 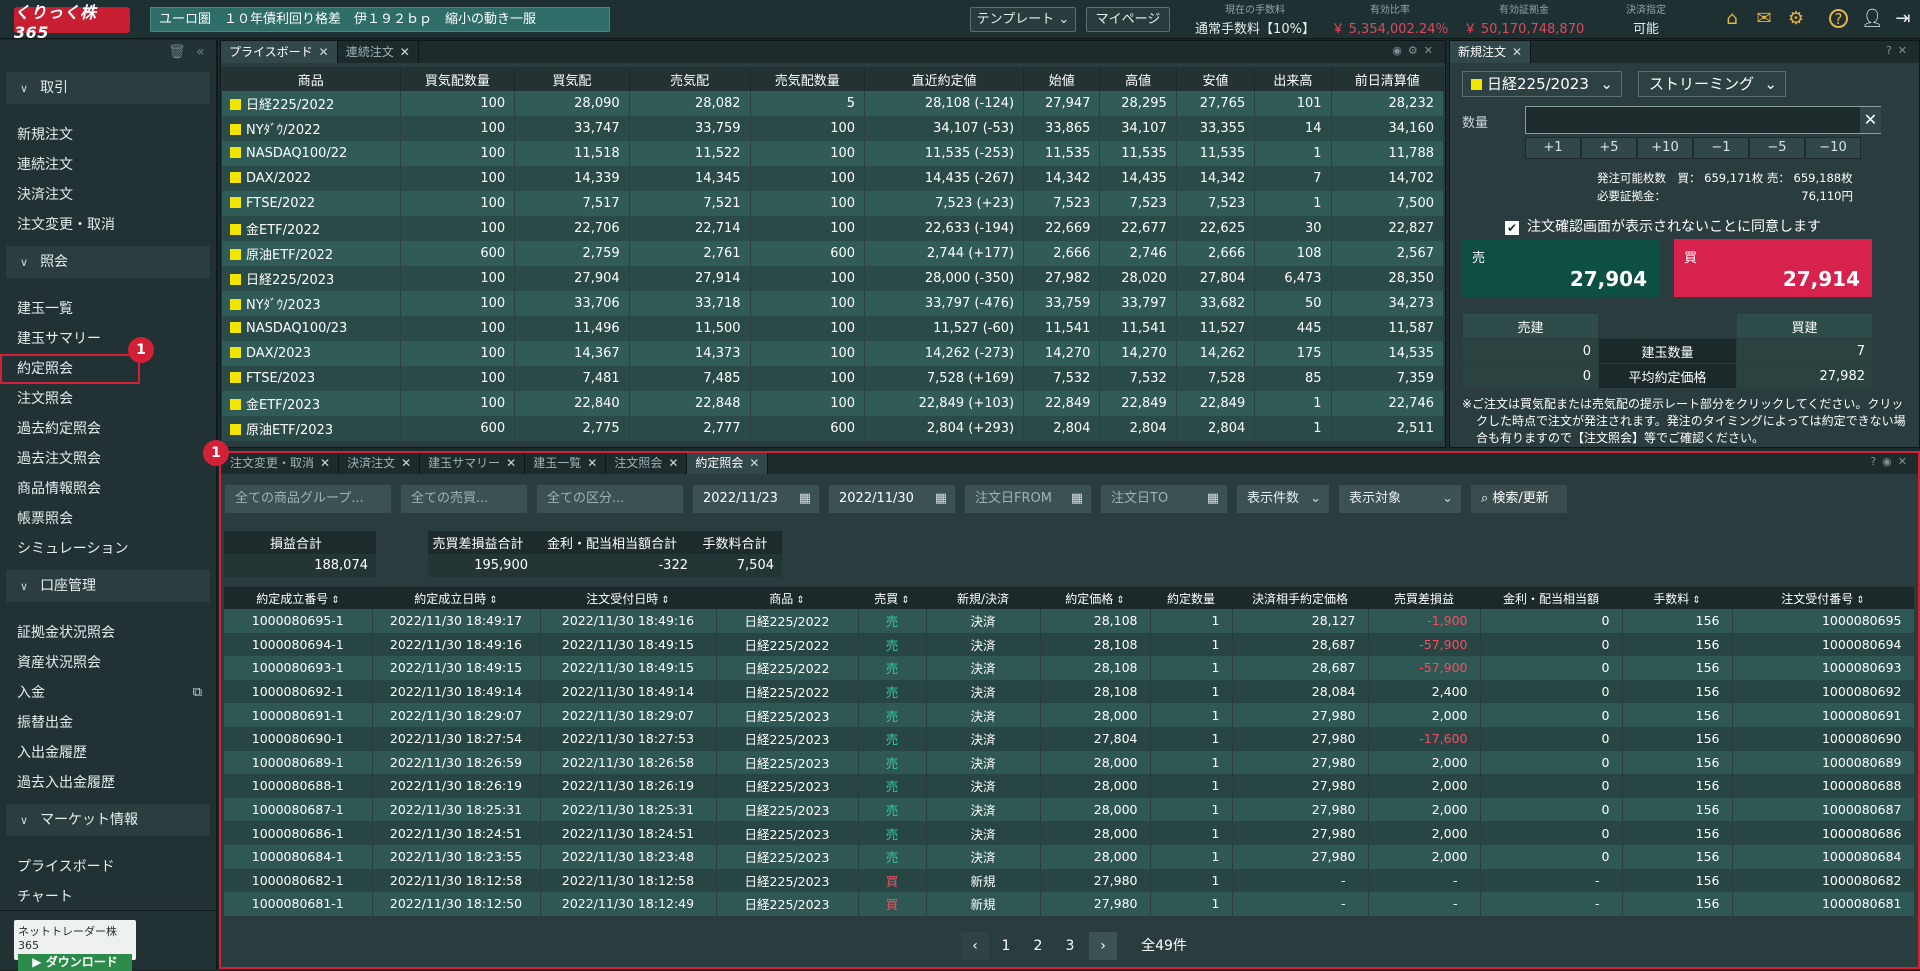 I want to click on tab-settle-order: 決済注文 ✕, so click(x=380, y=463).